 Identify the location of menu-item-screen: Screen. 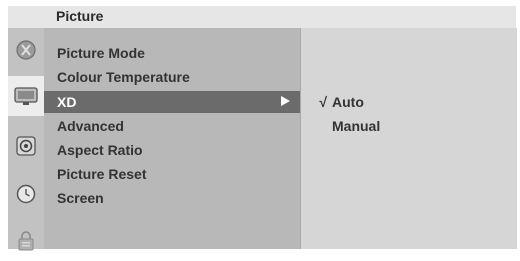
(172, 198).